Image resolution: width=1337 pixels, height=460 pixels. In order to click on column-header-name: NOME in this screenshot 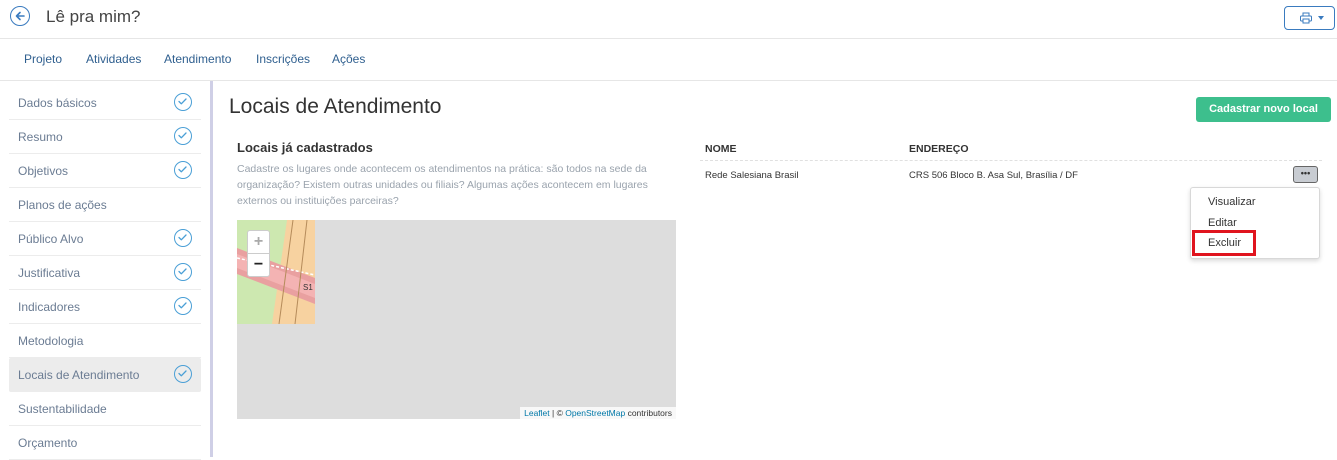, I will do `click(721, 149)`.